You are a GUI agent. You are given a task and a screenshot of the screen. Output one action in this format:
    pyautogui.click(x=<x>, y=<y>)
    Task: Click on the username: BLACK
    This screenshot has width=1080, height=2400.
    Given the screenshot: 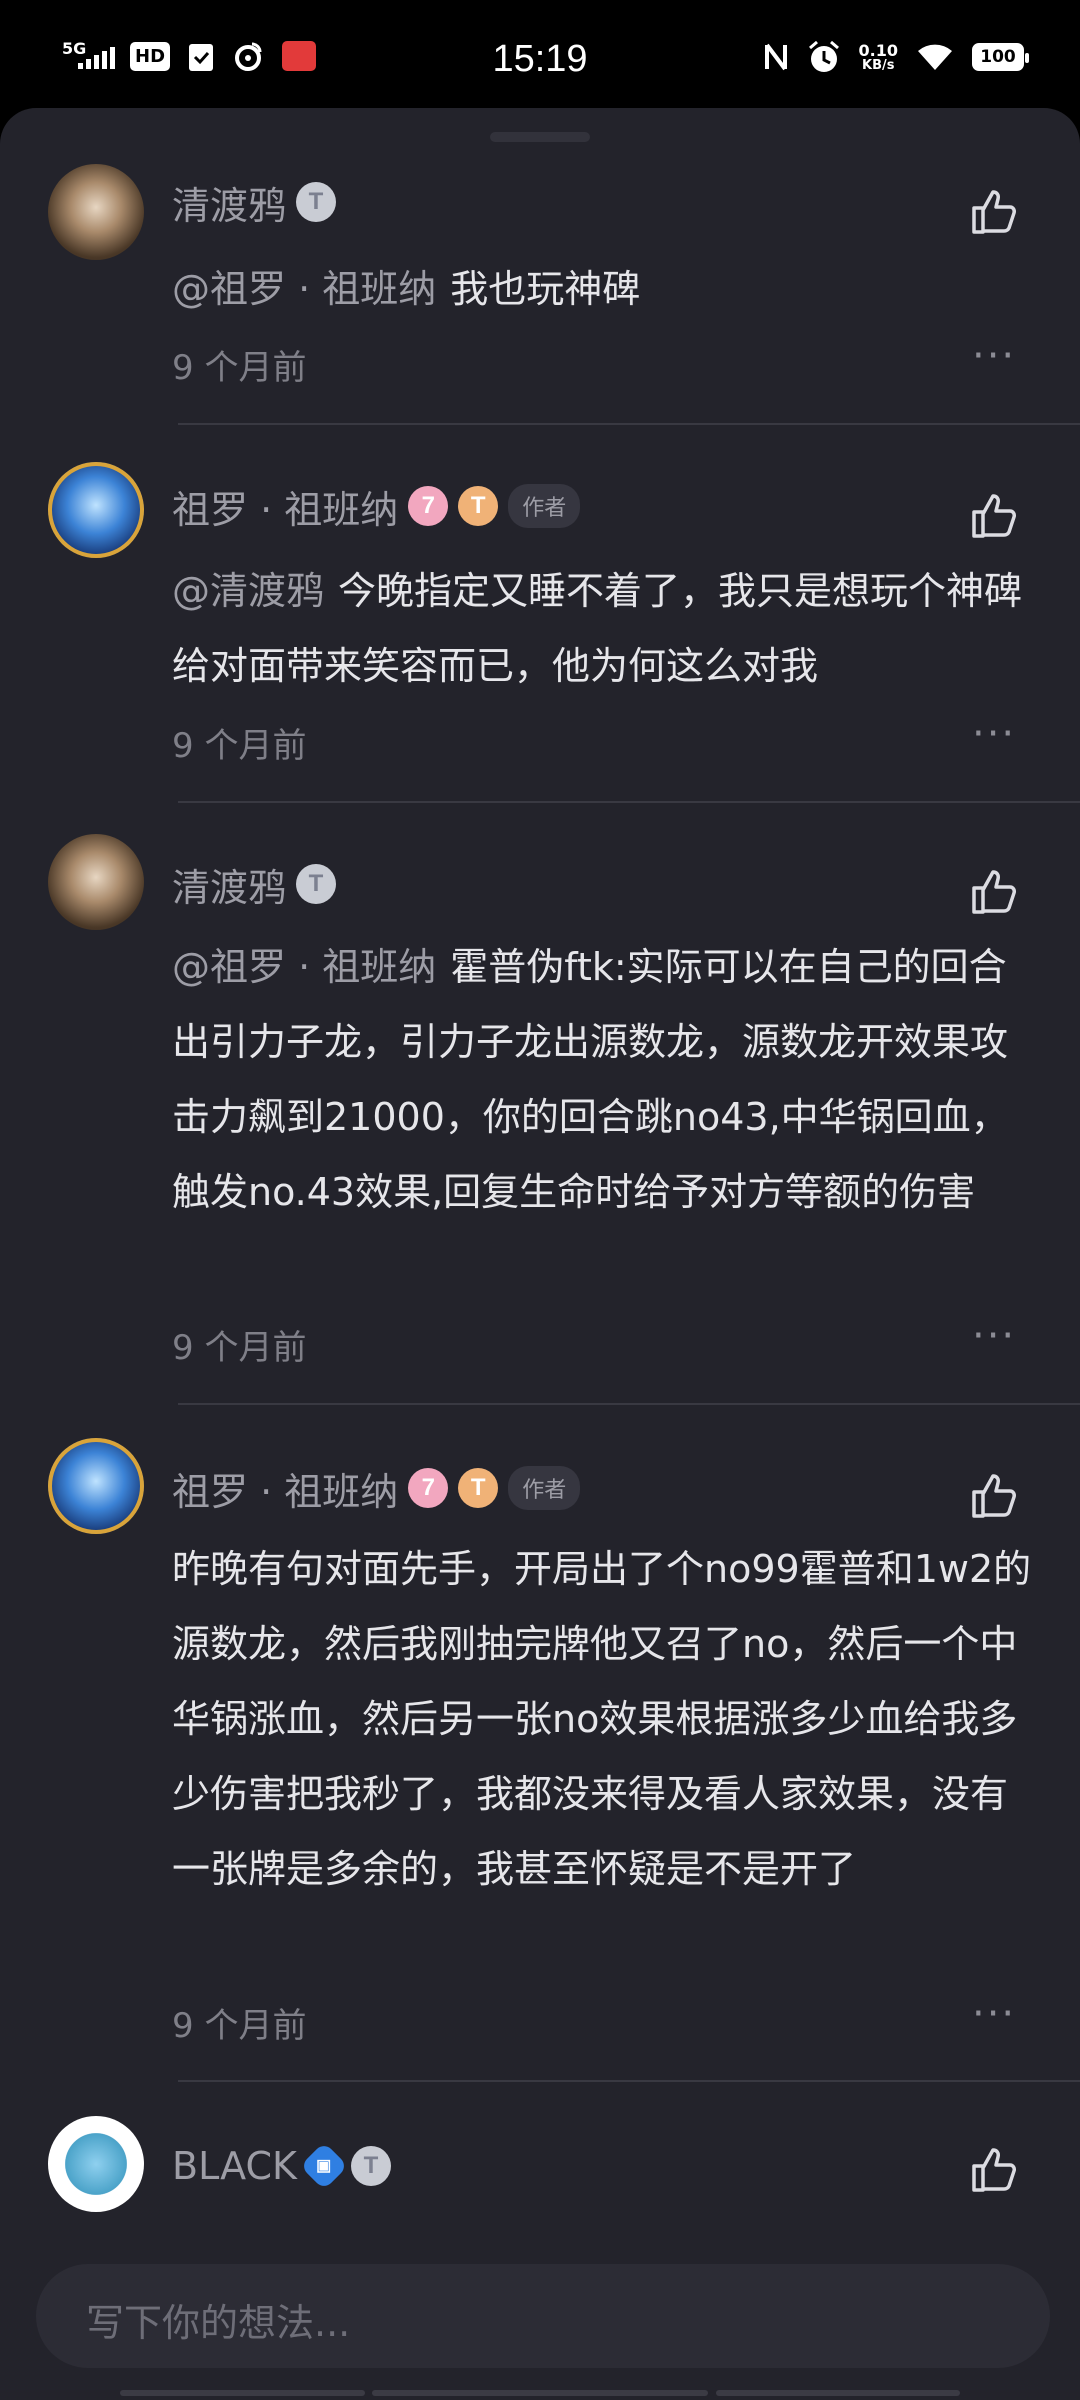 What is the action you would take?
    pyautogui.click(x=234, y=2166)
    